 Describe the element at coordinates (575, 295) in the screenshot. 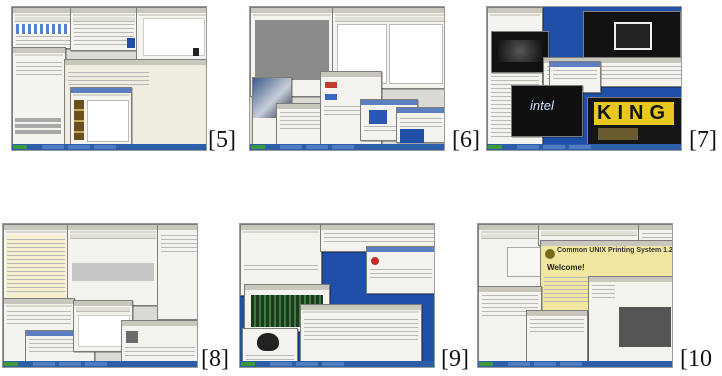

I see `screenshot-10: Common UNIX Printing System 1.2 Welcome!` at that location.